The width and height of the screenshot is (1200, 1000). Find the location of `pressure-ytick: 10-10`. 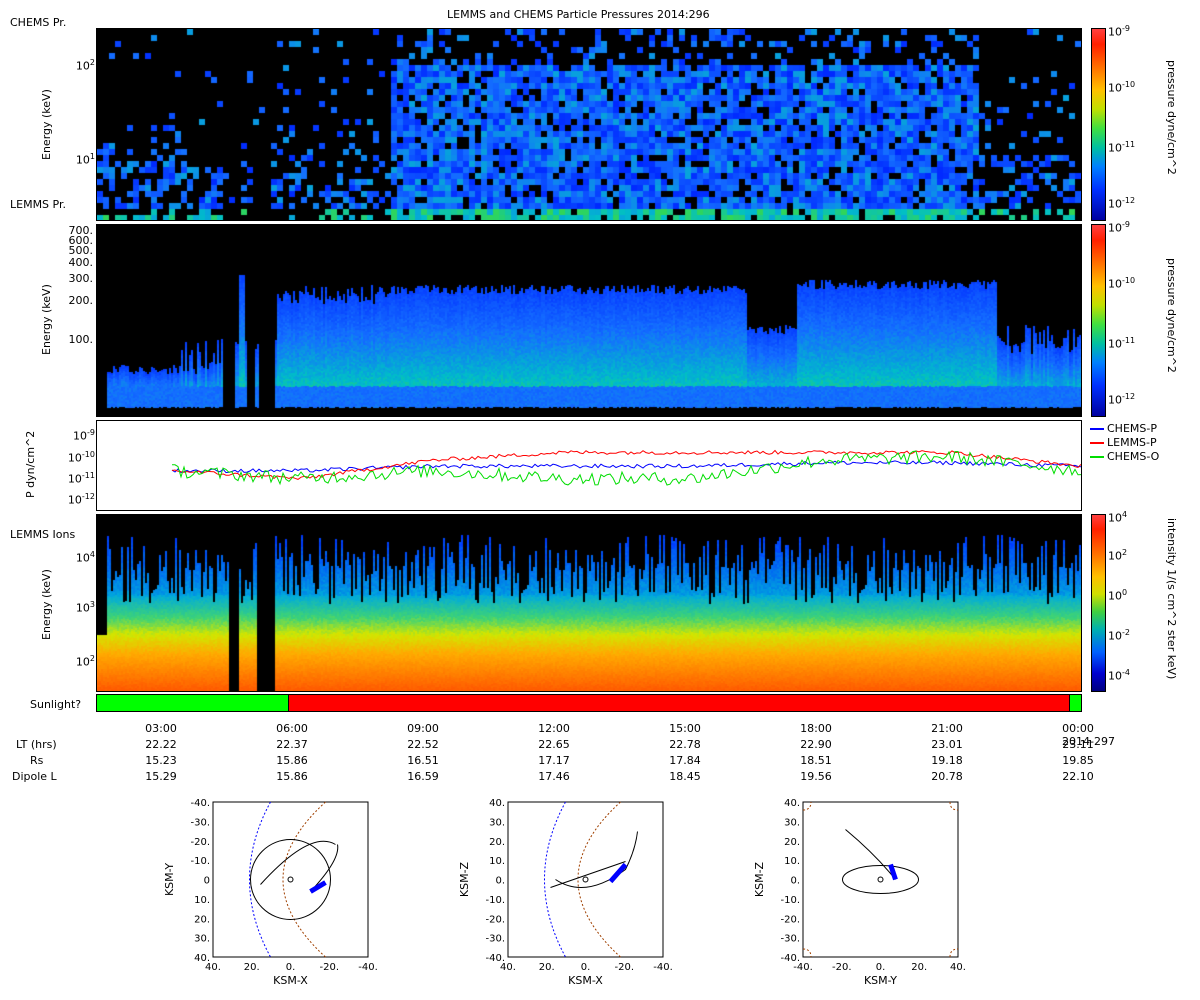

pressure-ytick: 10-10 is located at coordinates (81, 457).